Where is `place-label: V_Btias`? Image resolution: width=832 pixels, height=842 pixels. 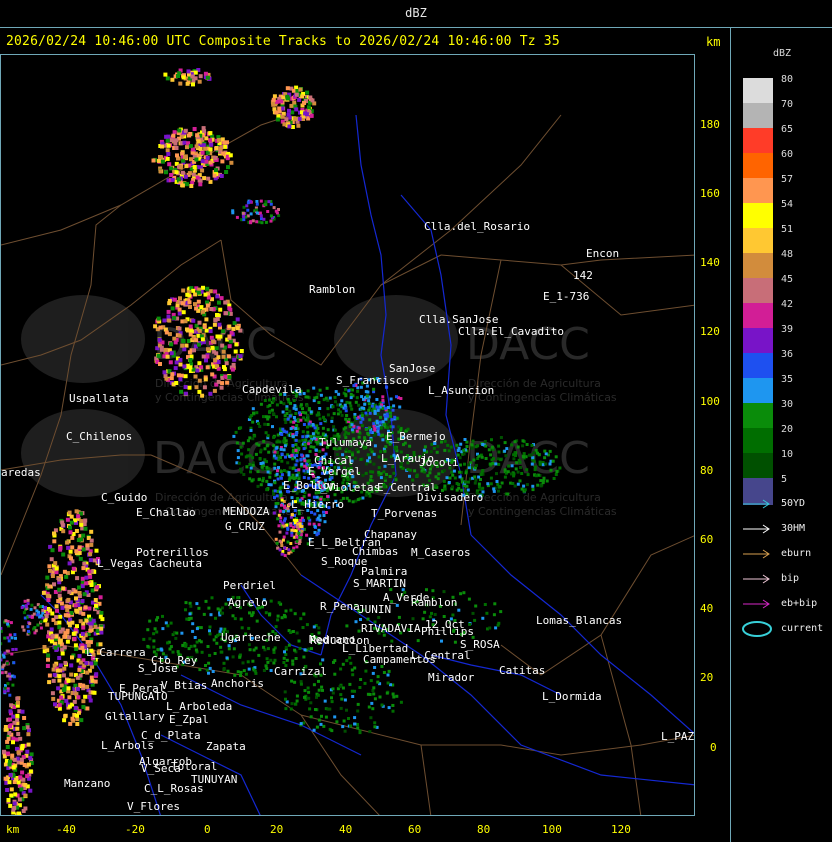
place-label: V_Btias is located at coordinates (184, 685).